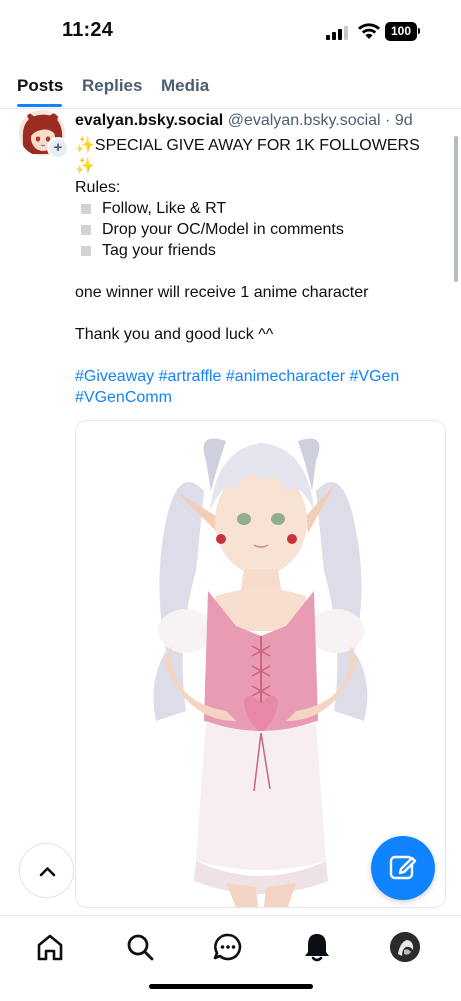  Describe the element at coordinates (231, 986) in the screenshot. I see `home-indicator` at that location.